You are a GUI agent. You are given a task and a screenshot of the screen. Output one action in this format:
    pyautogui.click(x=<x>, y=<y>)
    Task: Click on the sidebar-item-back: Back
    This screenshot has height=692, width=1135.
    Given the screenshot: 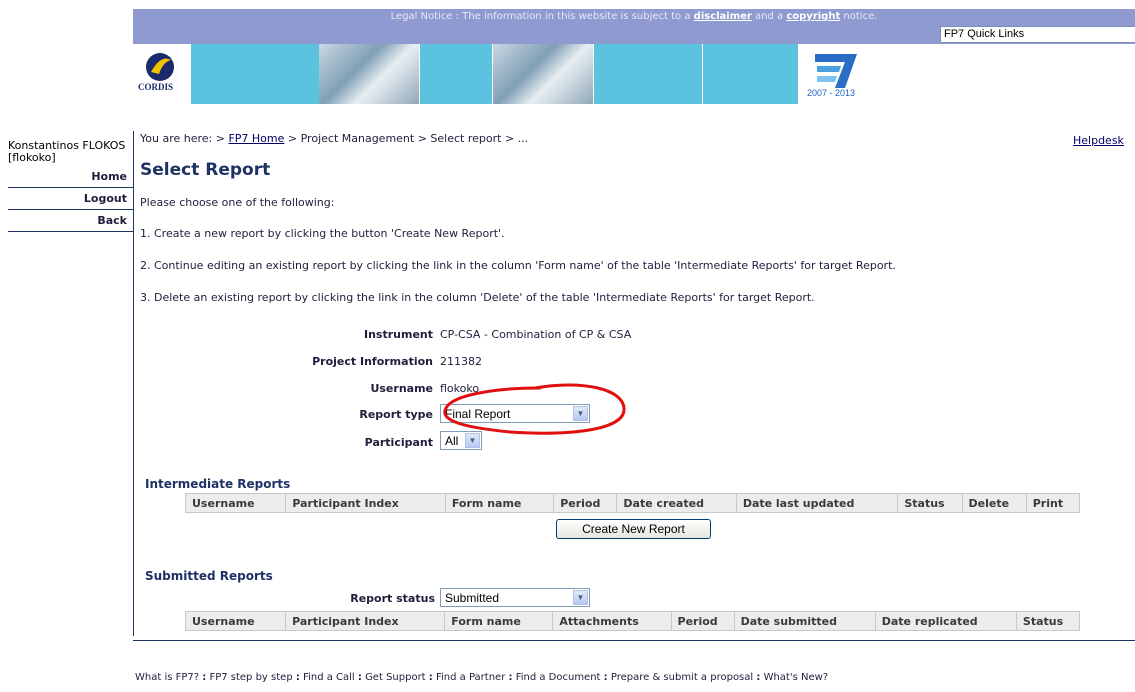 What is the action you would take?
    pyautogui.click(x=70, y=221)
    